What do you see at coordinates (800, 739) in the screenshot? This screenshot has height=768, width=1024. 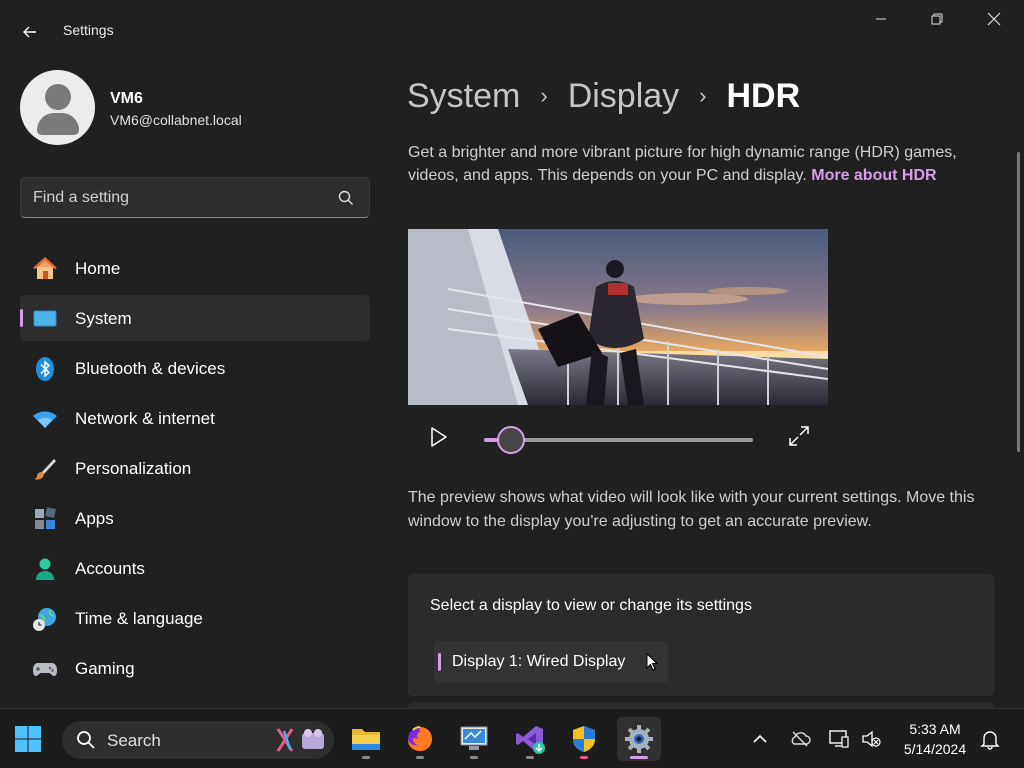 I see `onedrive-icon` at bounding box center [800, 739].